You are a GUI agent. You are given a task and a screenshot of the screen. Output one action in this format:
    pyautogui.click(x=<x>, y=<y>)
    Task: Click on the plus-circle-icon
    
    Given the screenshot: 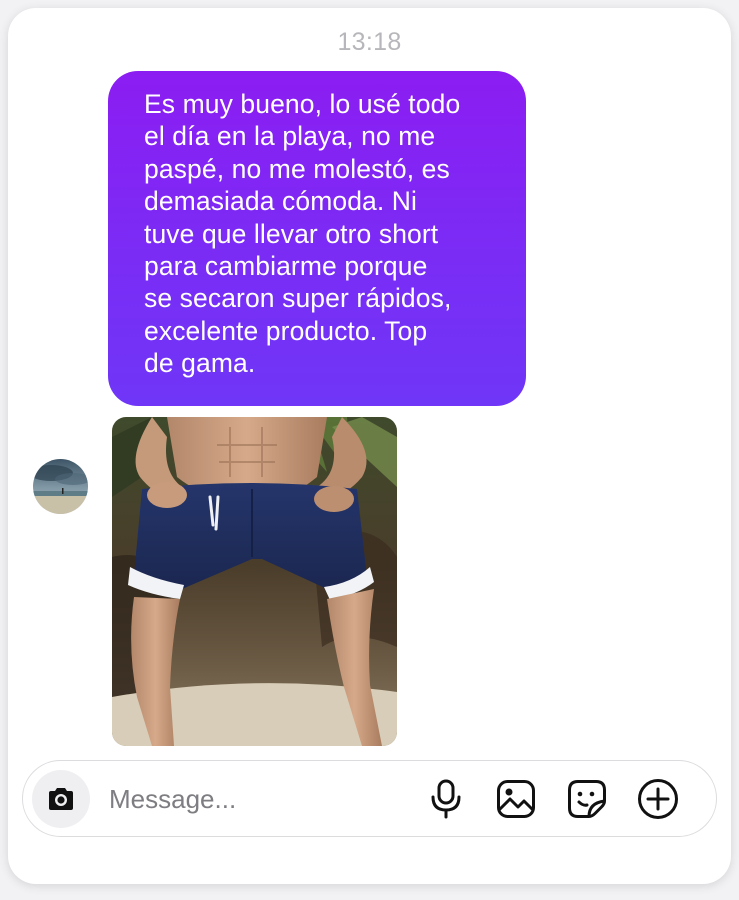 What is the action you would take?
    pyautogui.click(x=658, y=799)
    